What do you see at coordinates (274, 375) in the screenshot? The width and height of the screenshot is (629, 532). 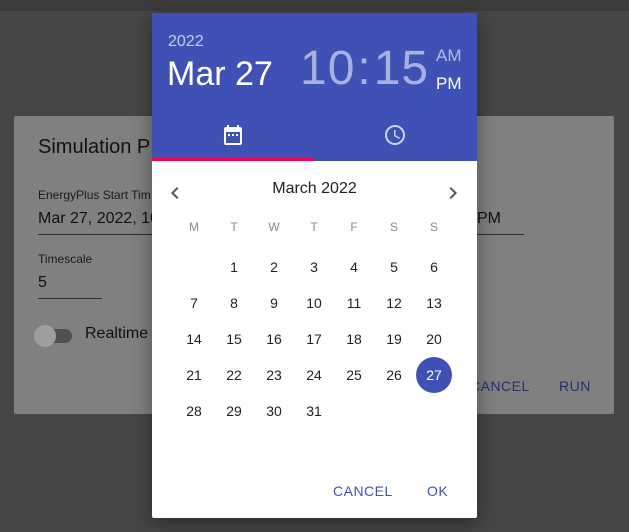 I see `day-cell: 23` at bounding box center [274, 375].